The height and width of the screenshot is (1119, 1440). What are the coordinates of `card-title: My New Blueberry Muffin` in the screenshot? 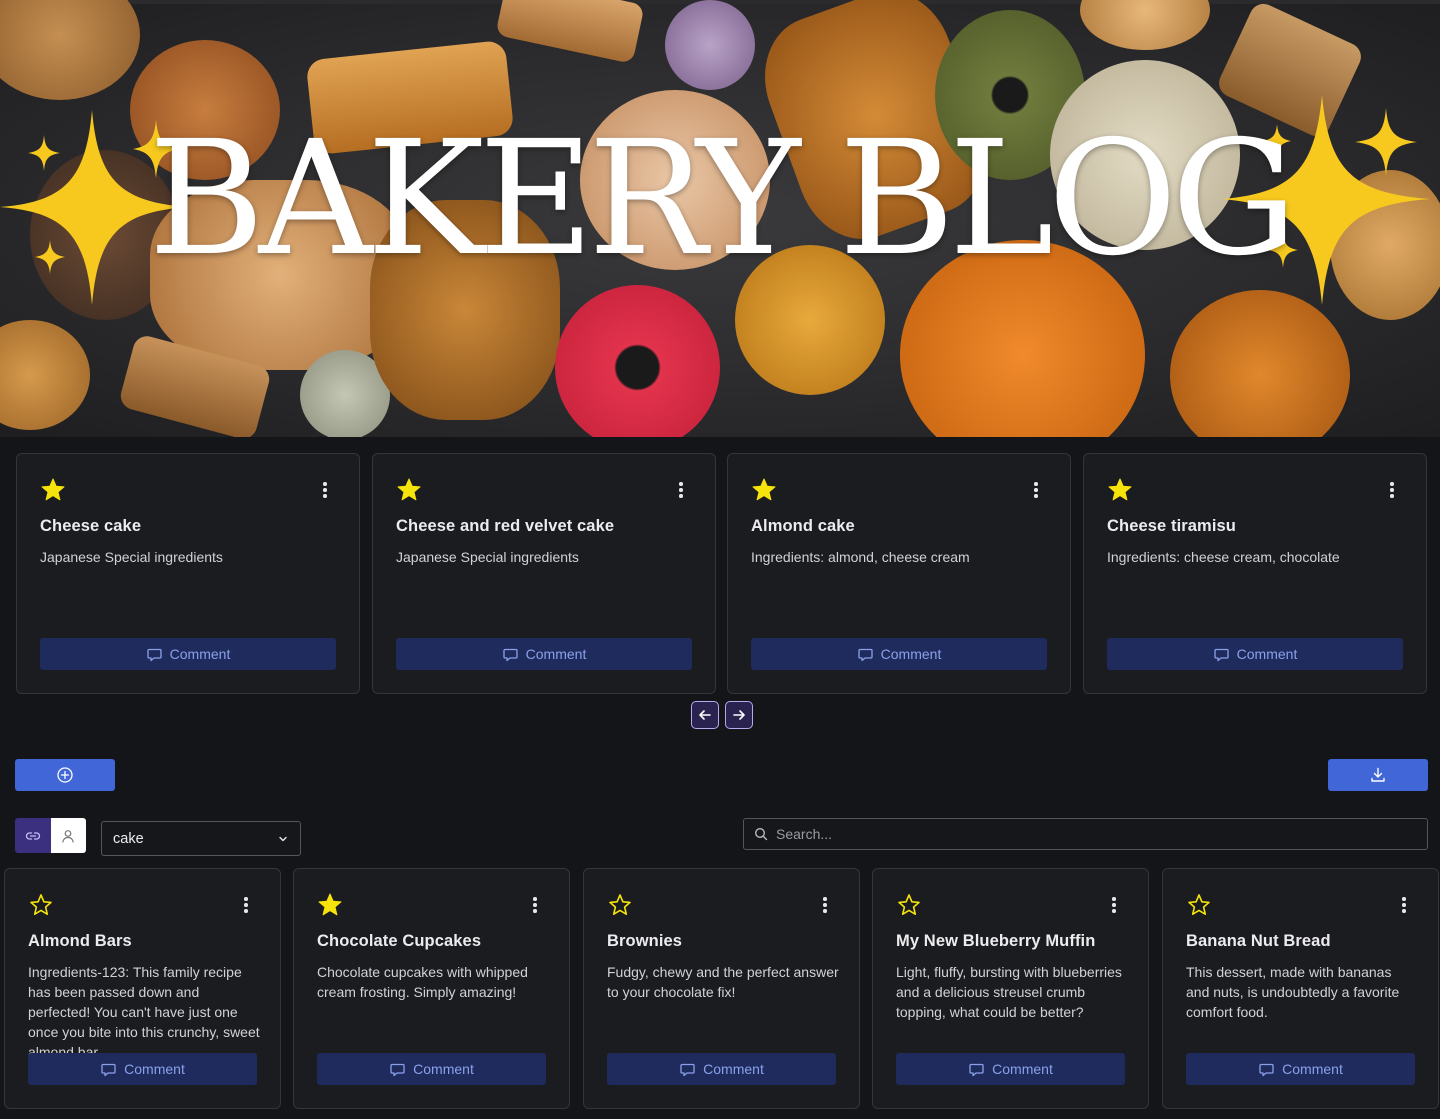 It's located at (996, 941).